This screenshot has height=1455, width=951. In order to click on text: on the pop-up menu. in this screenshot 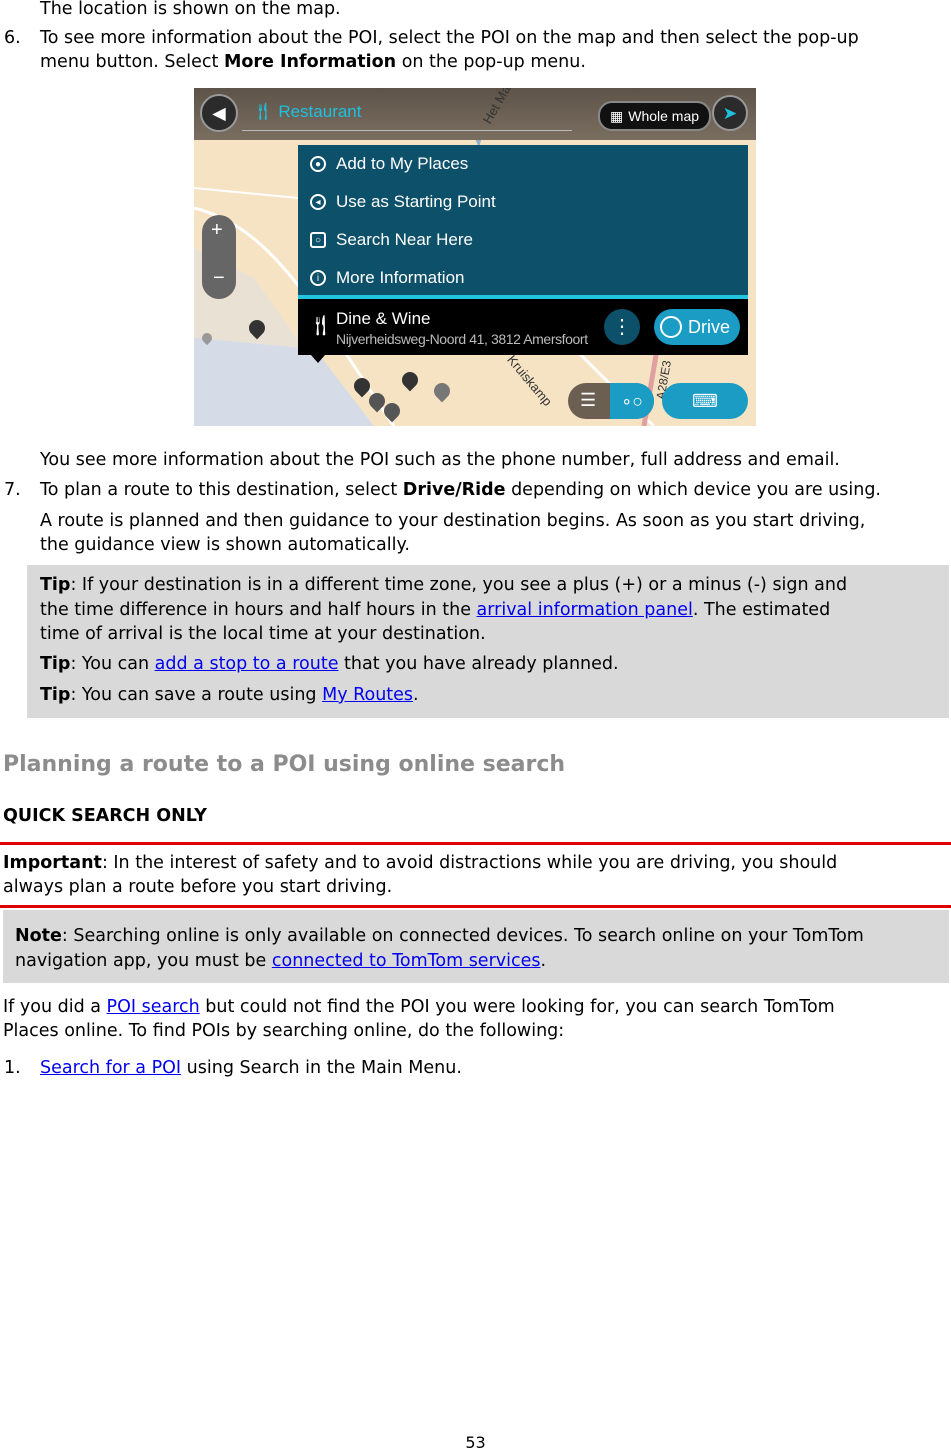, I will do `click(491, 62)`.